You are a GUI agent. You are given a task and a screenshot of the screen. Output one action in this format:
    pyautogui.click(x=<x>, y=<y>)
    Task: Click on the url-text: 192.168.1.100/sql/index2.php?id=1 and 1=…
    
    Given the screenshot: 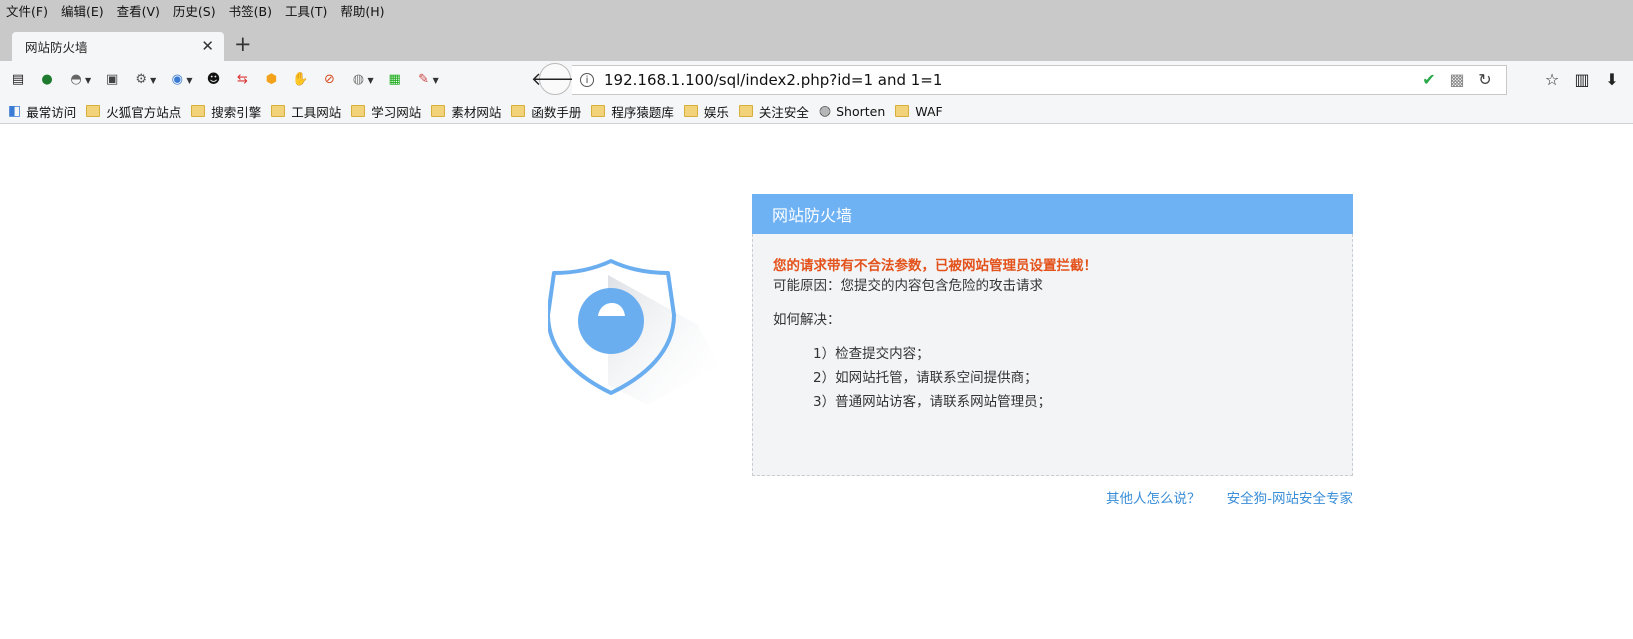 What is the action you would take?
    pyautogui.click(x=773, y=80)
    